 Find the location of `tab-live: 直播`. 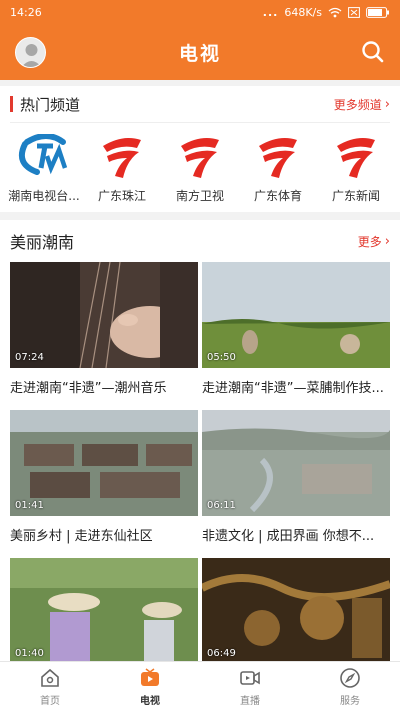

tab-live: 直播 is located at coordinates (250, 686).